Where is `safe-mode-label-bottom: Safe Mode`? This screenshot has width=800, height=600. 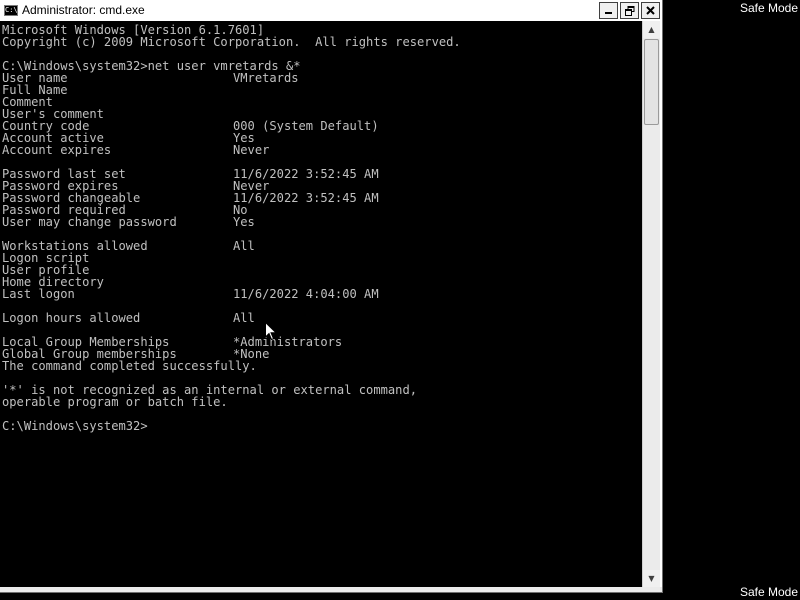 safe-mode-label-bottom: Safe Mode is located at coordinates (768, 592).